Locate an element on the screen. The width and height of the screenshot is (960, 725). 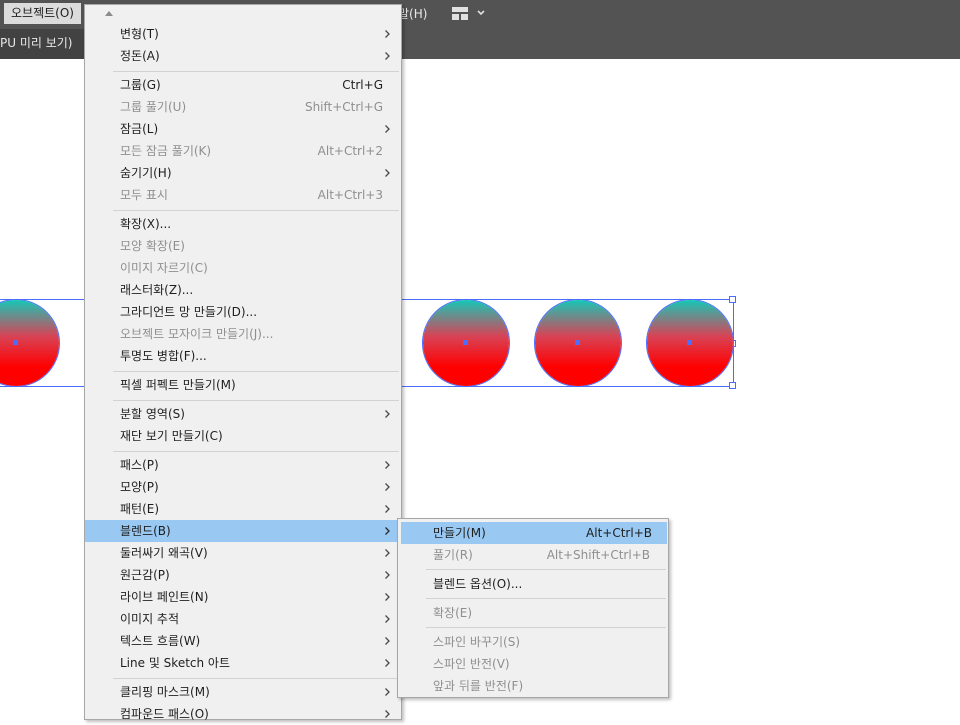
menu-item: 라이브 페인트(N) is located at coordinates (243, 597).